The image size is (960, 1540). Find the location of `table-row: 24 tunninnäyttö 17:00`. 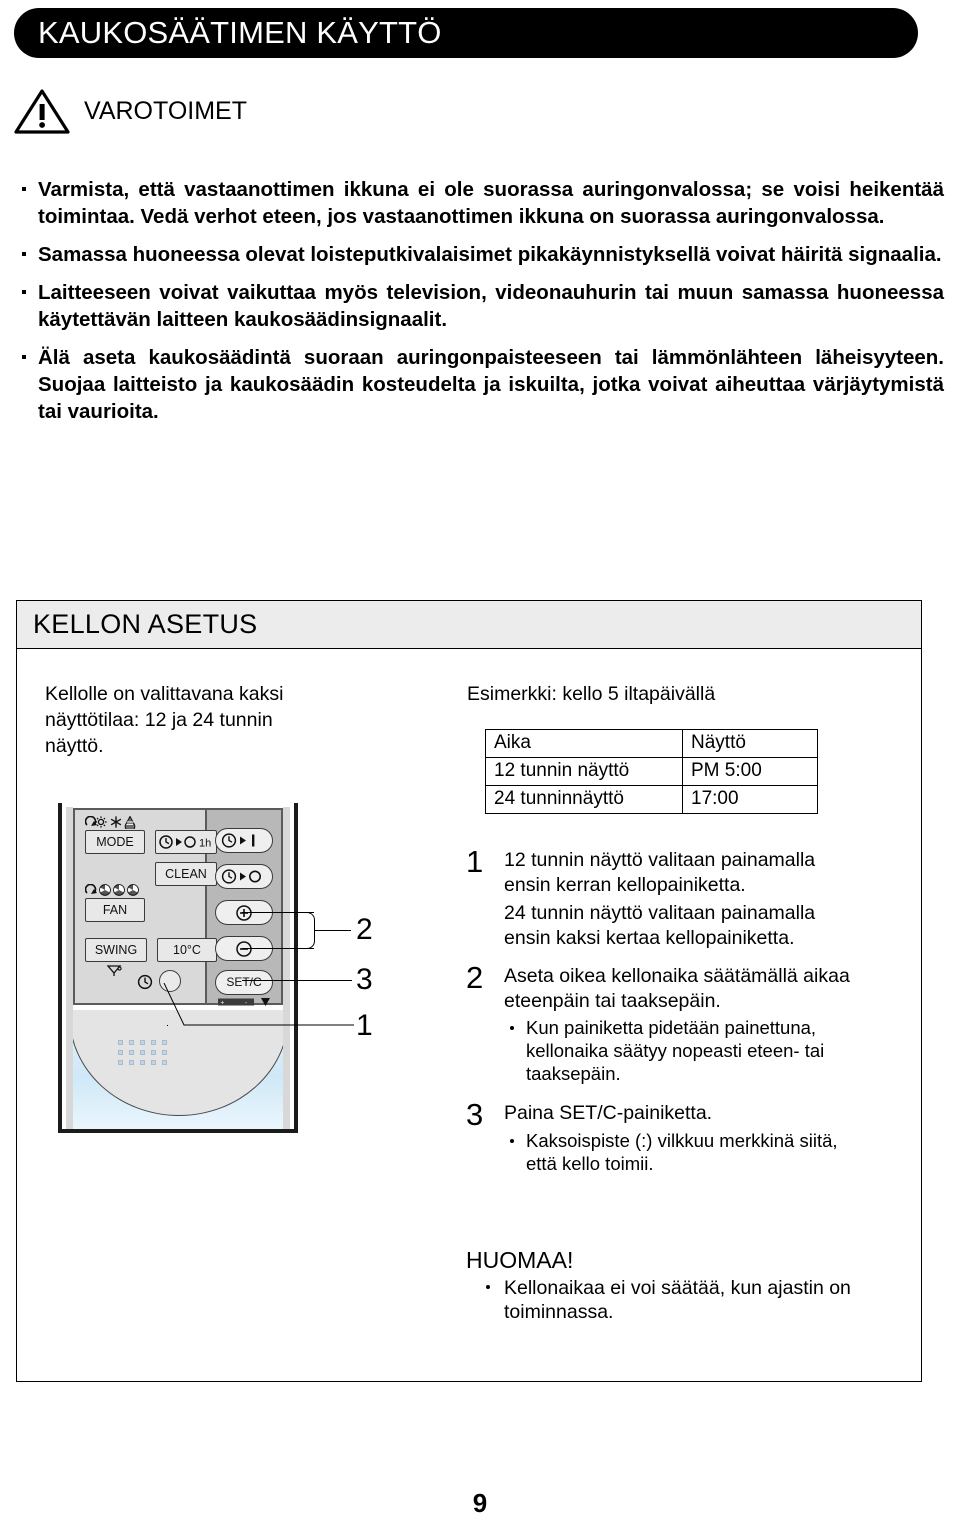

table-row: 24 tunninnäyttö 17:00 is located at coordinates (651, 799).